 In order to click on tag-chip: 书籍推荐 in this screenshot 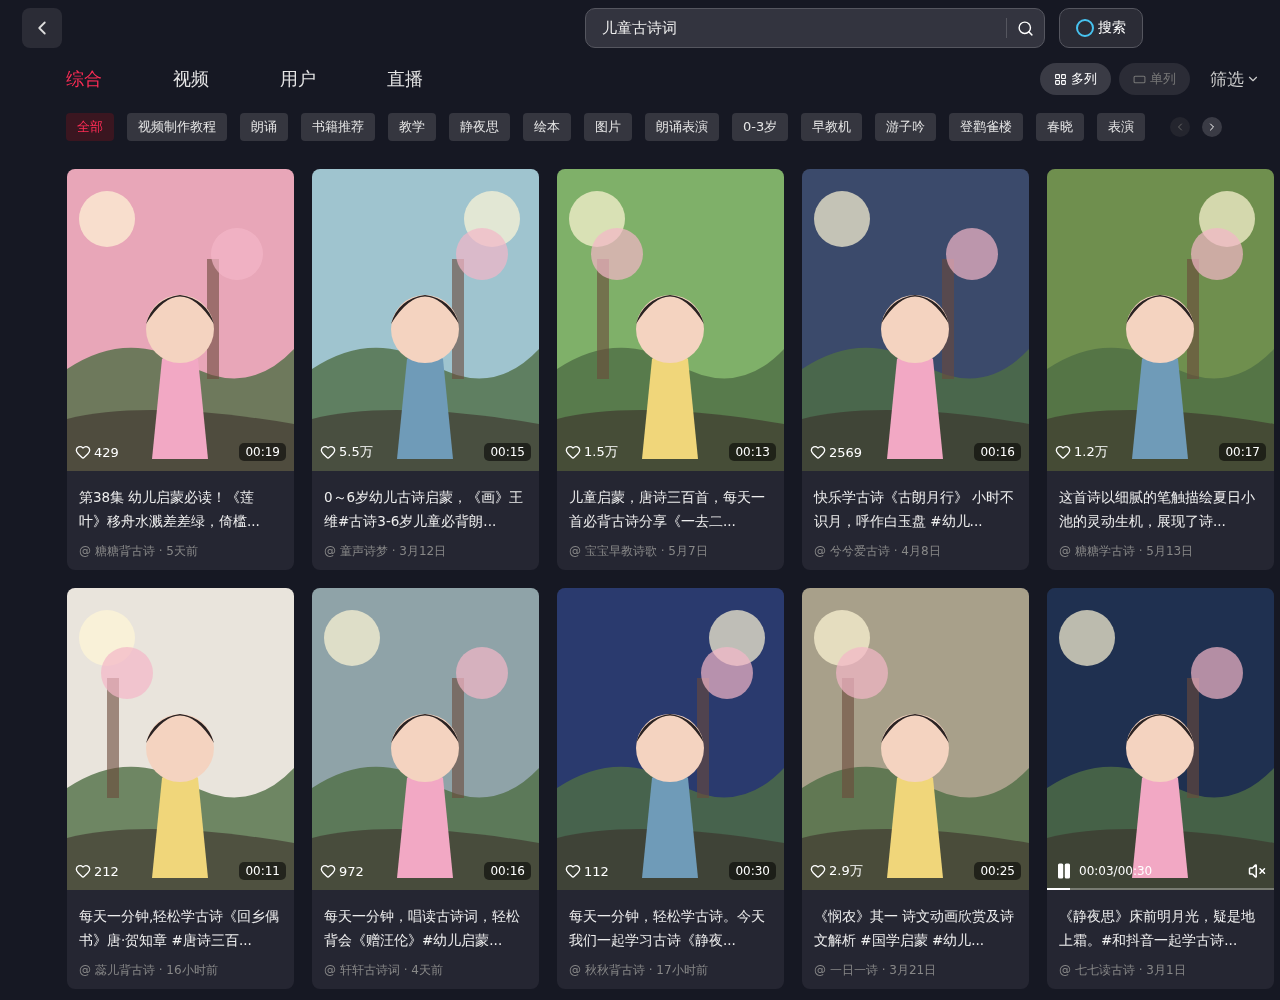, I will do `click(338, 127)`.